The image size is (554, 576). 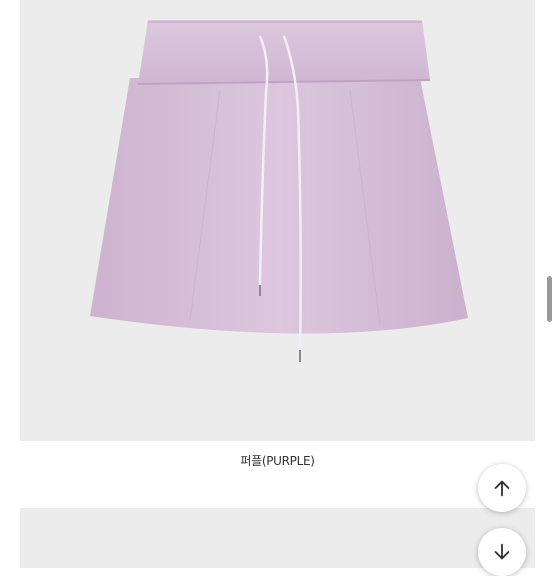 I want to click on scroll-to-top-button, so click(x=502, y=488).